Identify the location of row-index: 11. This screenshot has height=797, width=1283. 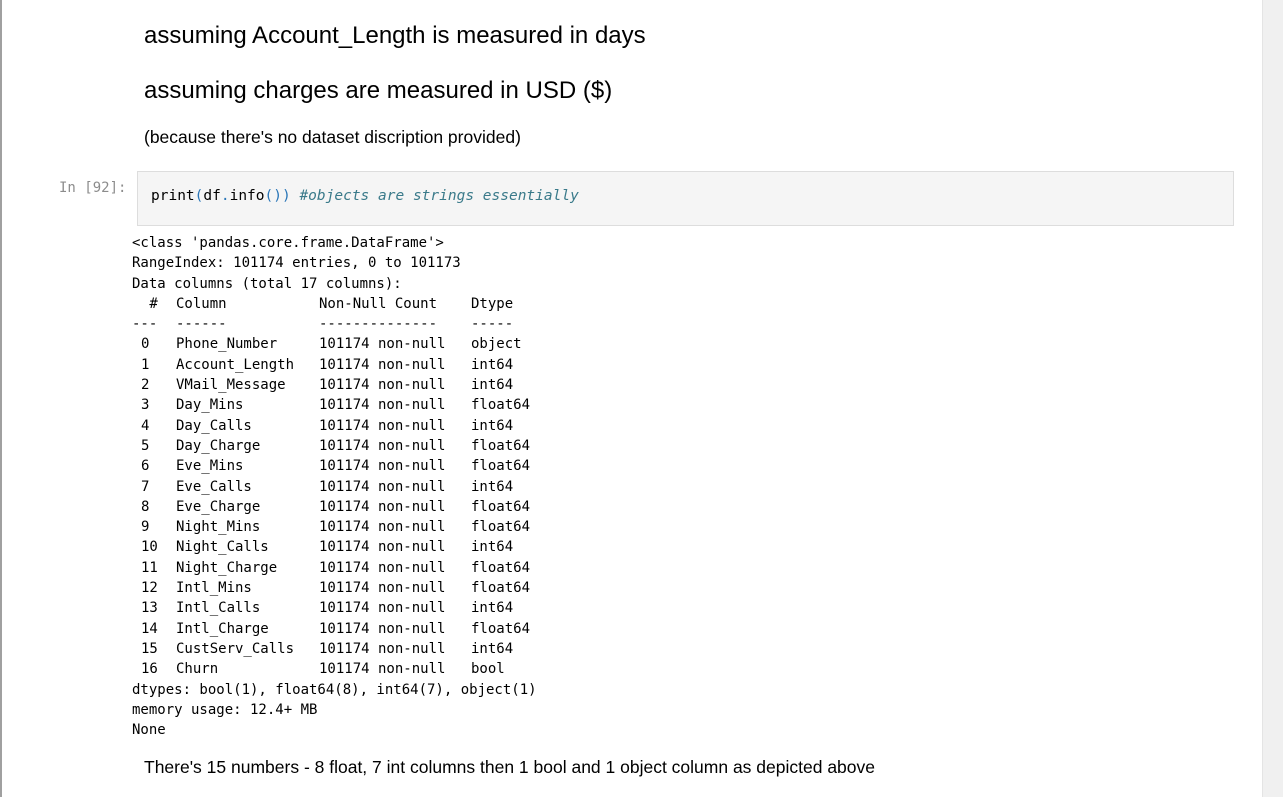
(149, 567).